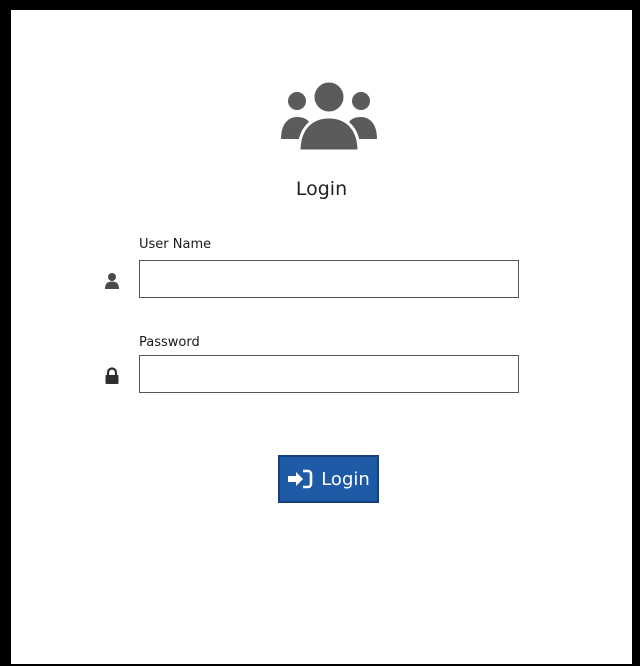  What do you see at coordinates (329, 116) in the screenshot?
I see `users-group-icon` at bounding box center [329, 116].